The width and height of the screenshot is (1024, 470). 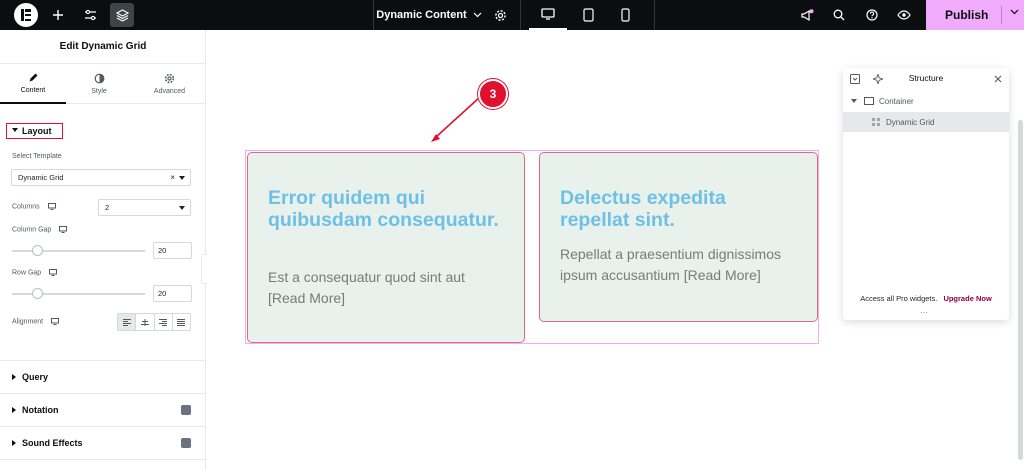 I want to click on upgrade-notice-text: Access all Pro widgets., so click(x=899, y=298).